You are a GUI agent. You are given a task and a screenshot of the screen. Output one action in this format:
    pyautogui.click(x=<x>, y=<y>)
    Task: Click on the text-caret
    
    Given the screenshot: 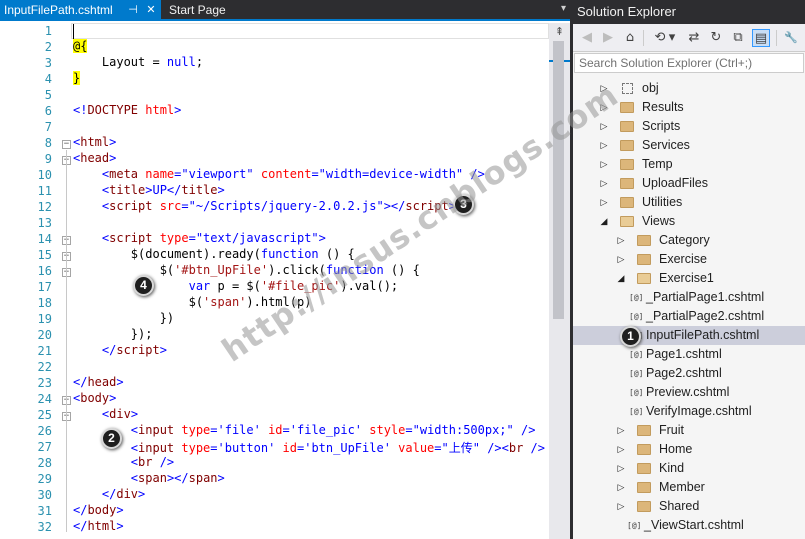 What is the action you would take?
    pyautogui.click(x=73, y=31)
    